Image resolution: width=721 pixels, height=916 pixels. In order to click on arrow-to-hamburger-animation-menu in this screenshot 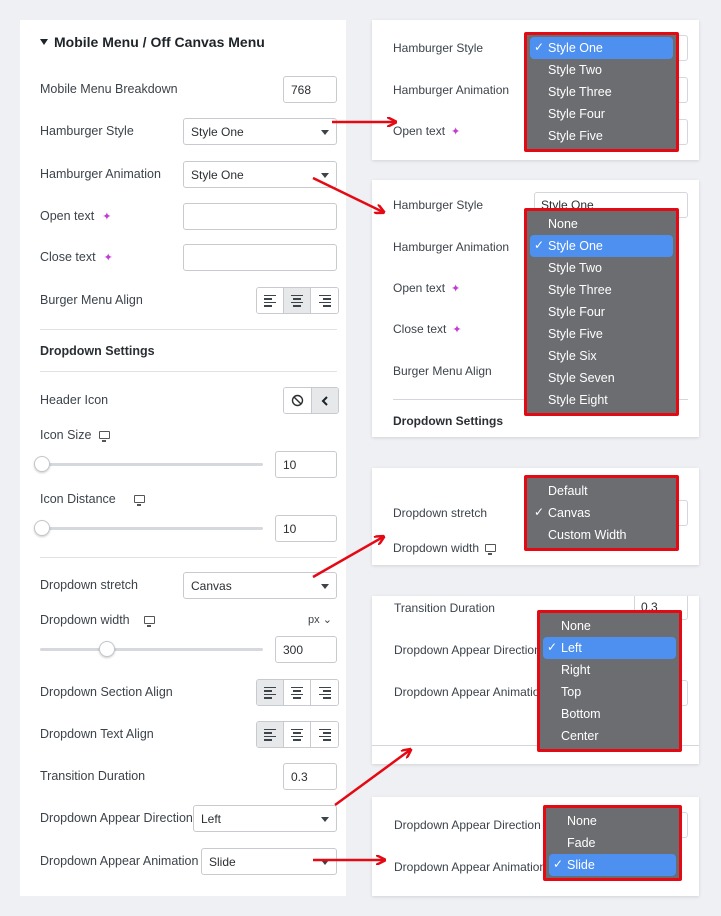, I will do `click(347, 194)`.